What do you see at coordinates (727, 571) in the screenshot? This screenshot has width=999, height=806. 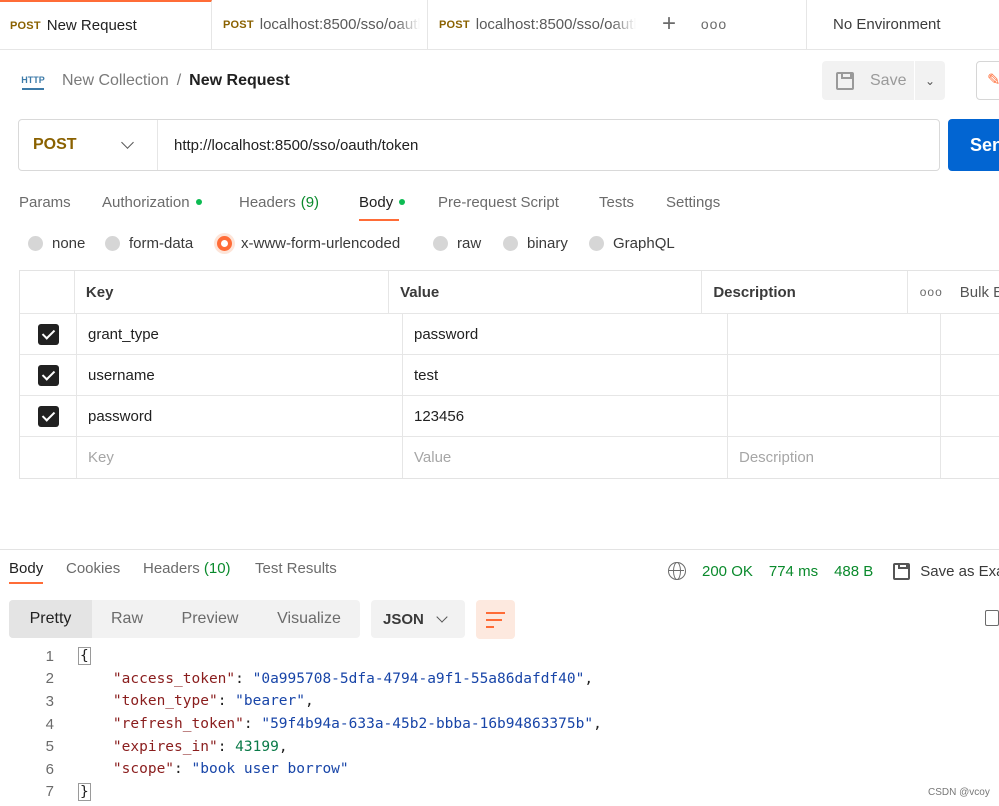 I see `status-code: 200 OK` at bounding box center [727, 571].